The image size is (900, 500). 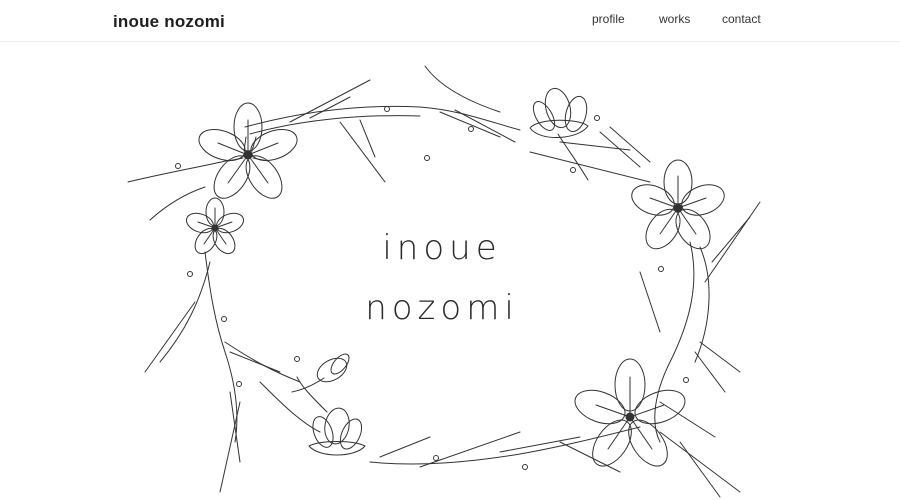 What do you see at coordinates (442, 308) in the screenshot?
I see `hero-title-line2: nozomi` at bounding box center [442, 308].